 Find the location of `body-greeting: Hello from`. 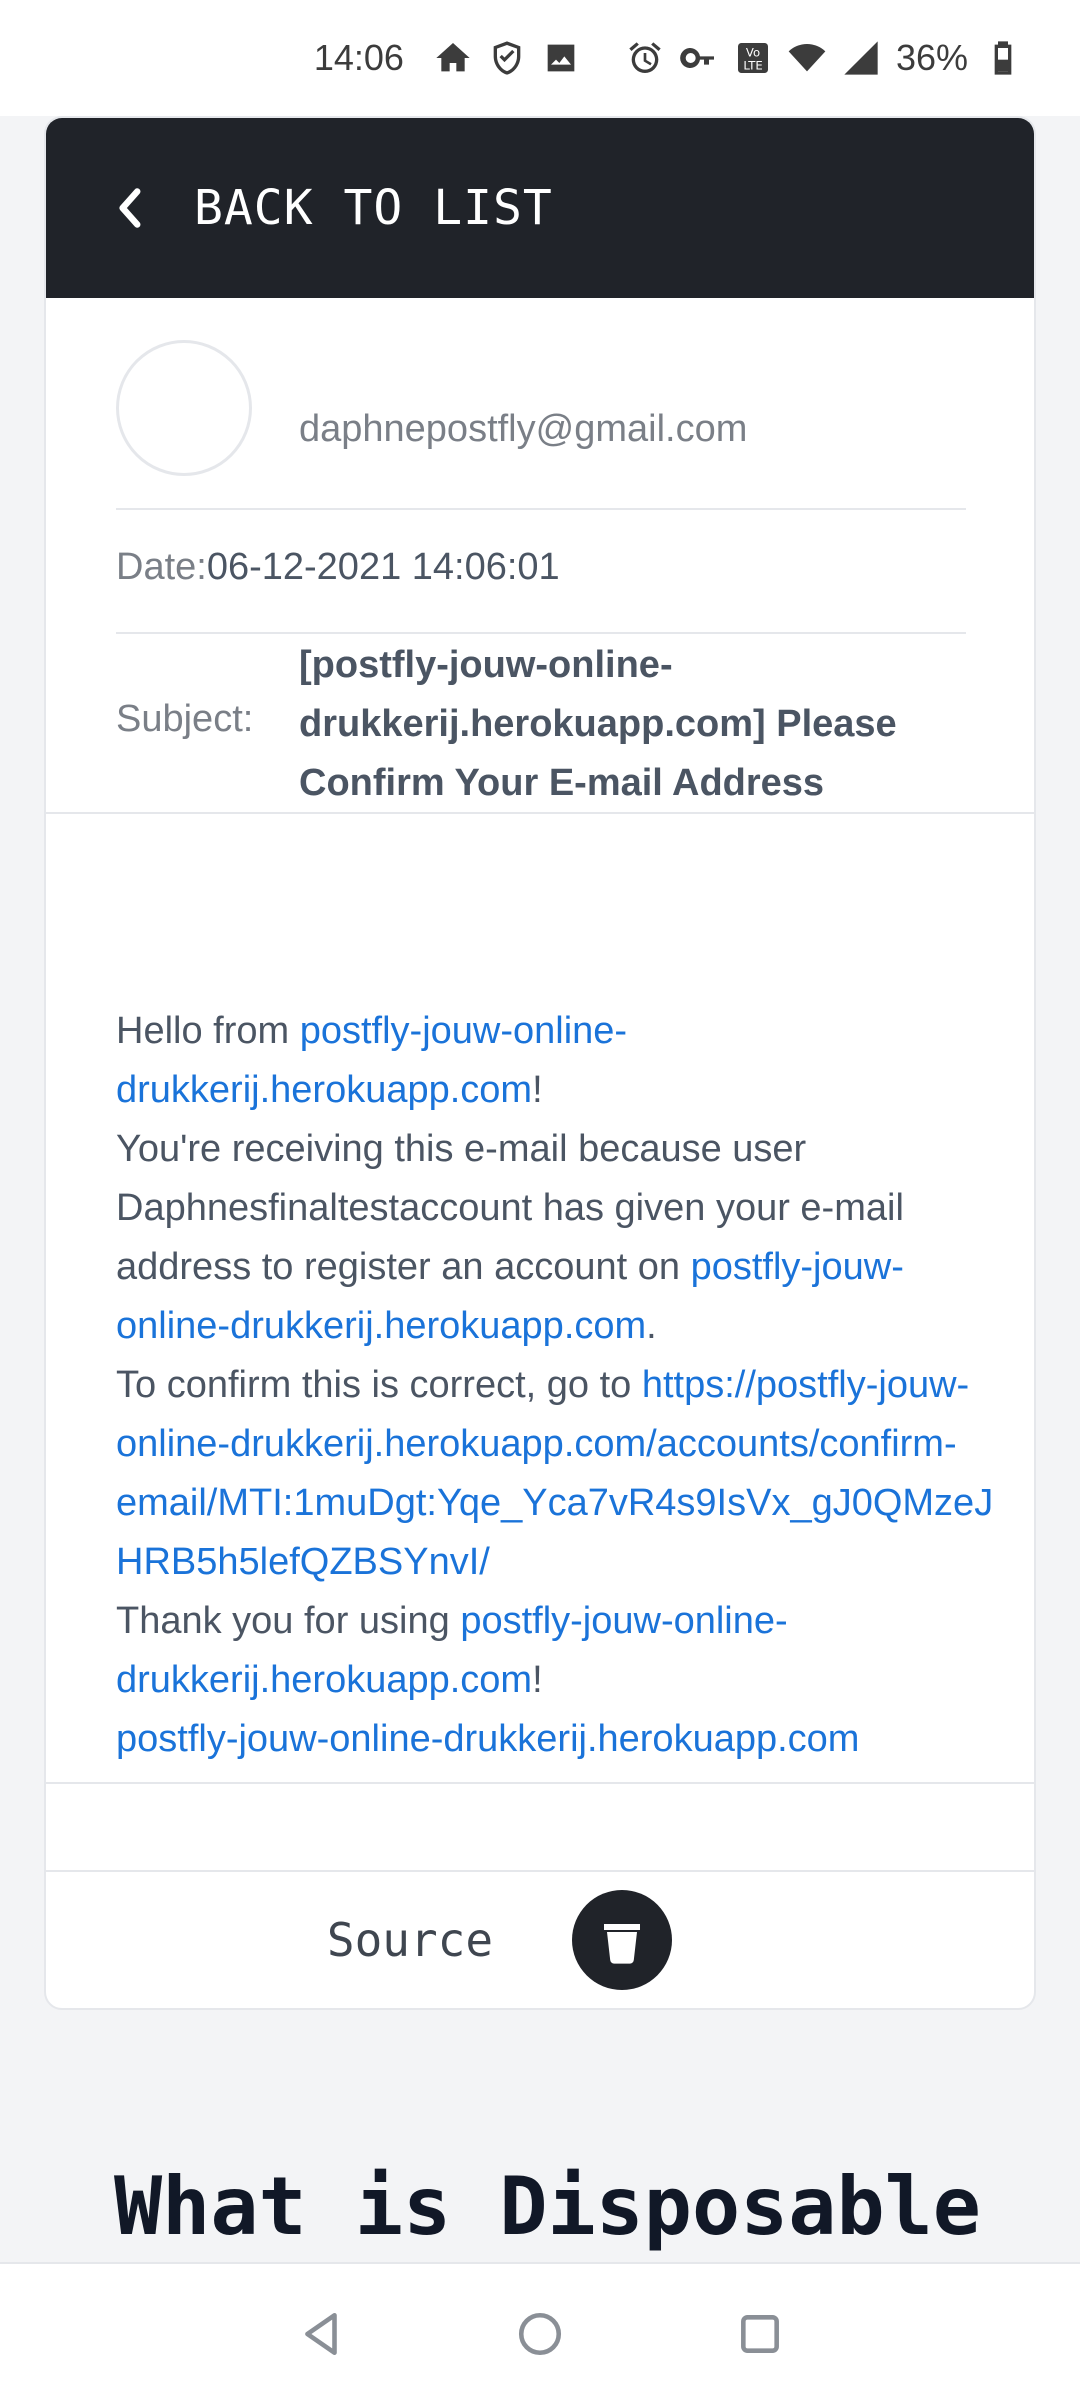

body-greeting: Hello from is located at coordinates (208, 1031).